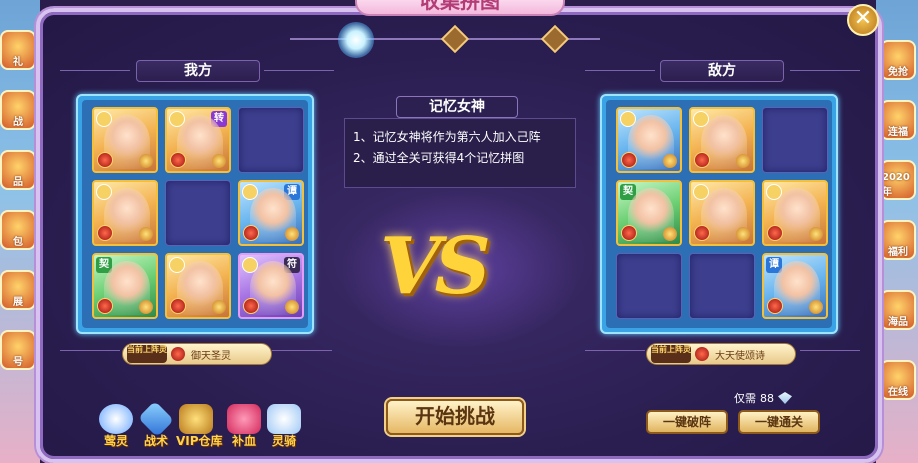  I want to click on side-activity-icon: 礼, so click(18, 50).